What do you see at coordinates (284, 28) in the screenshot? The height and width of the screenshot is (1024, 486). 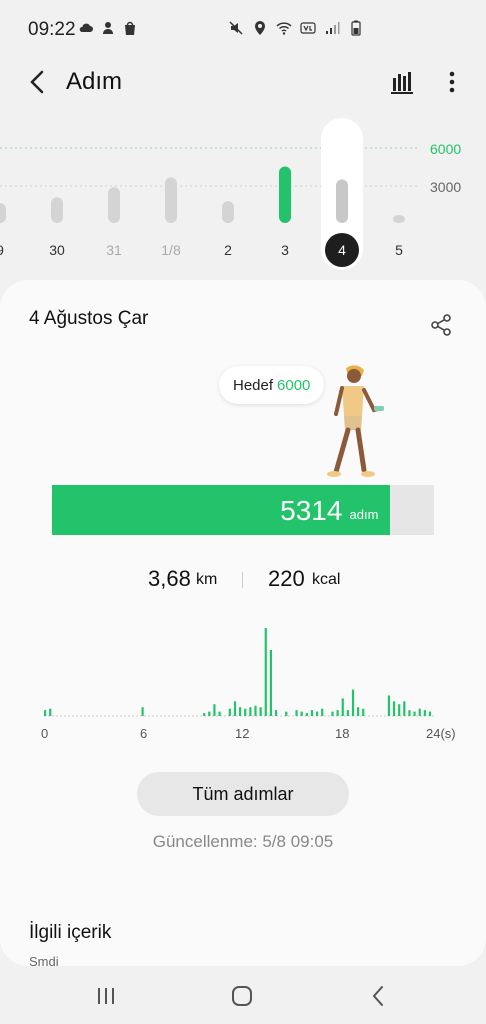 I see `wifi-icon` at bounding box center [284, 28].